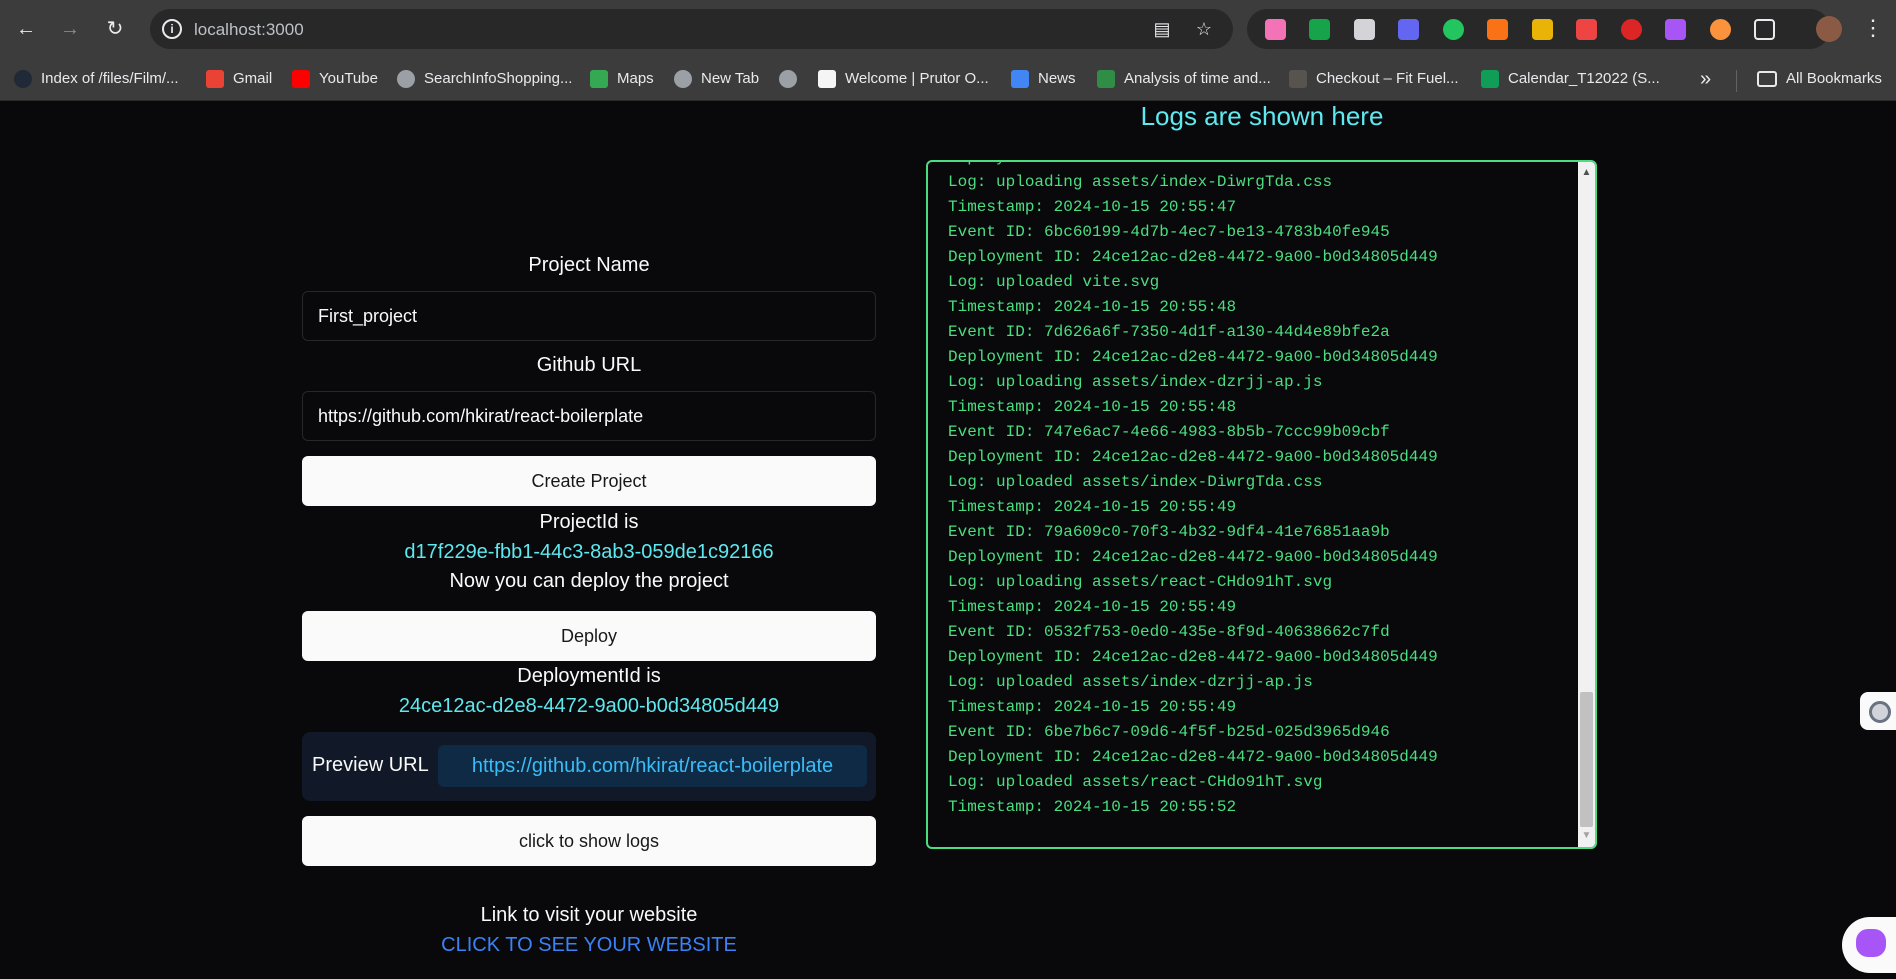  I want to click on bookmark-item: News, so click(1043, 79).